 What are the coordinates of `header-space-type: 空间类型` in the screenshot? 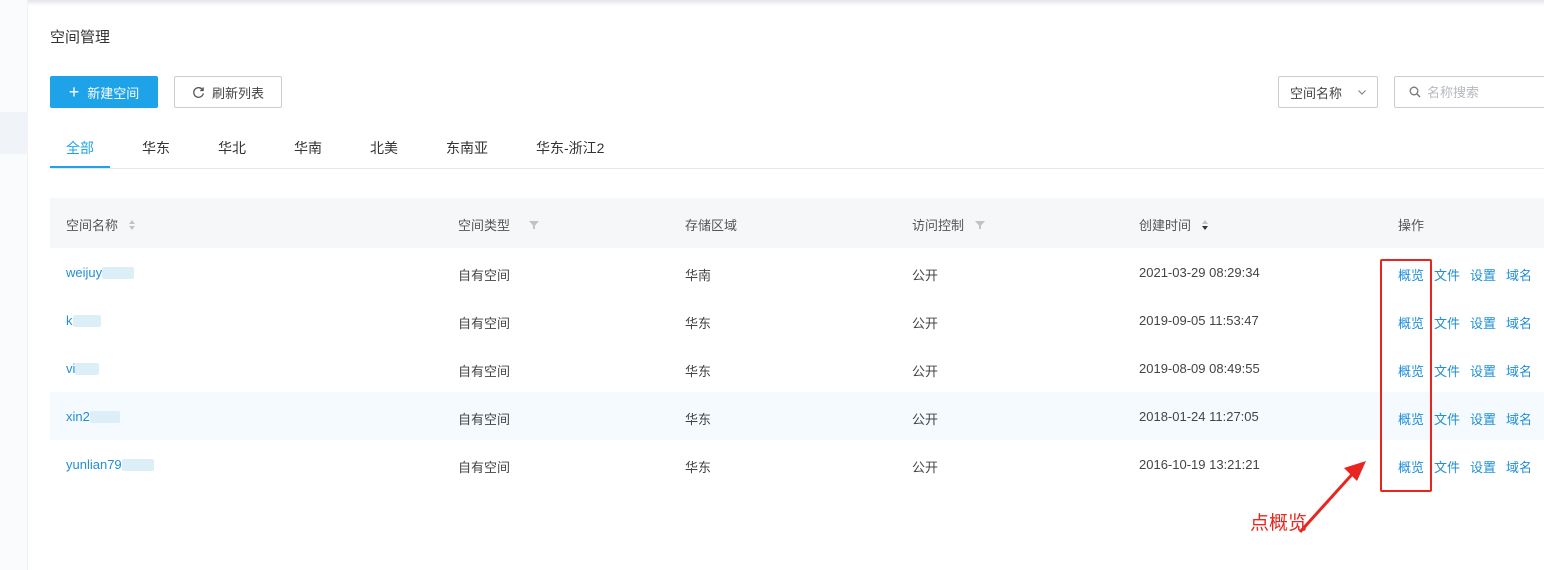 It's located at (499, 224).